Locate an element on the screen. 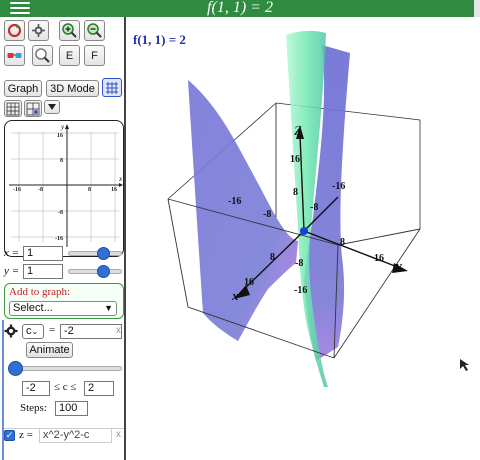 The height and width of the screenshot is (460, 480). mini-graph: x y -16 -8 8 16 16 8 -8 -16 is located at coordinates (64, 188).